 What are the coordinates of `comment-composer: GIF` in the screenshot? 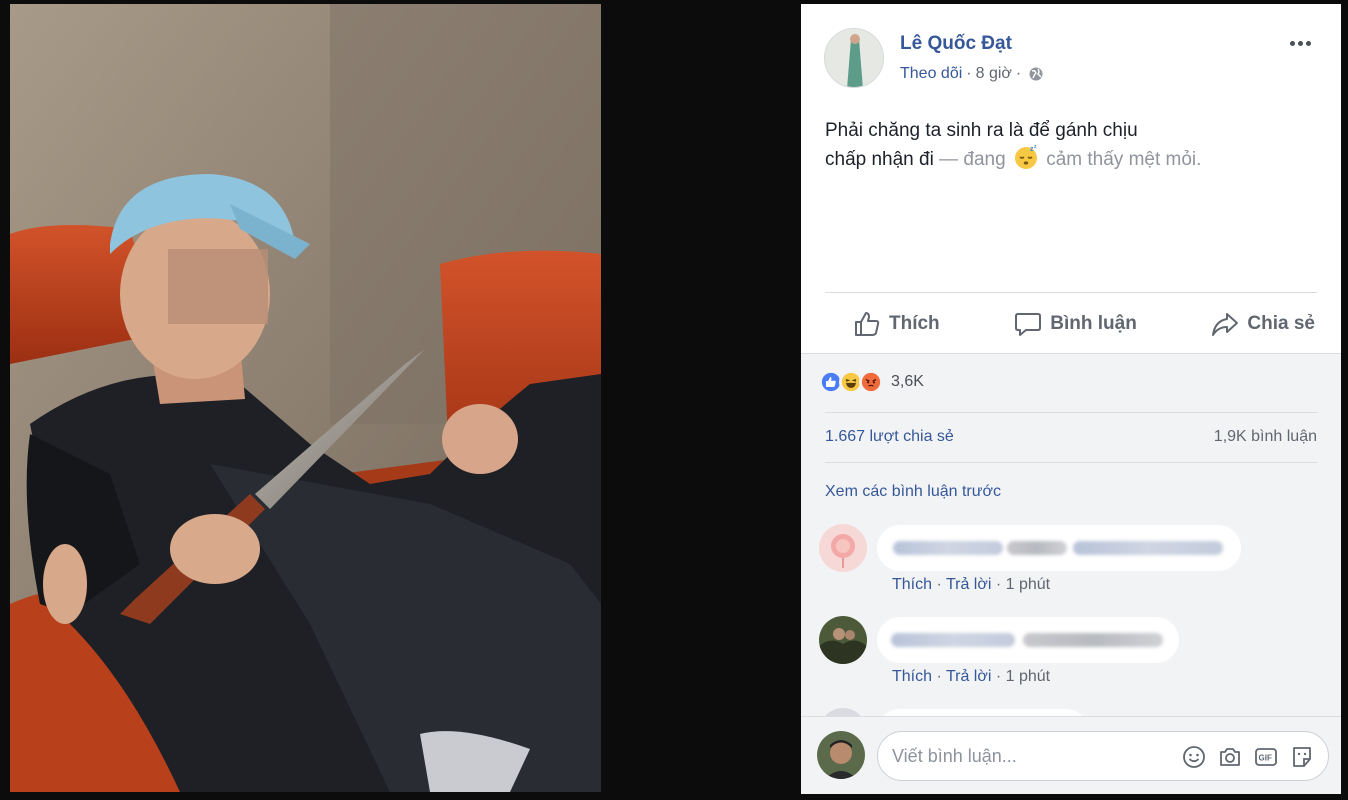 It's located at (1071, 755).